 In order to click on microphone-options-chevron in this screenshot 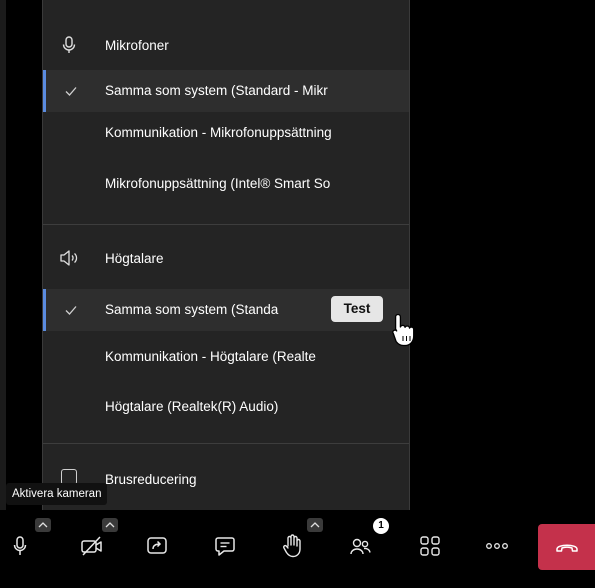, I will do `click(43, 525)`.